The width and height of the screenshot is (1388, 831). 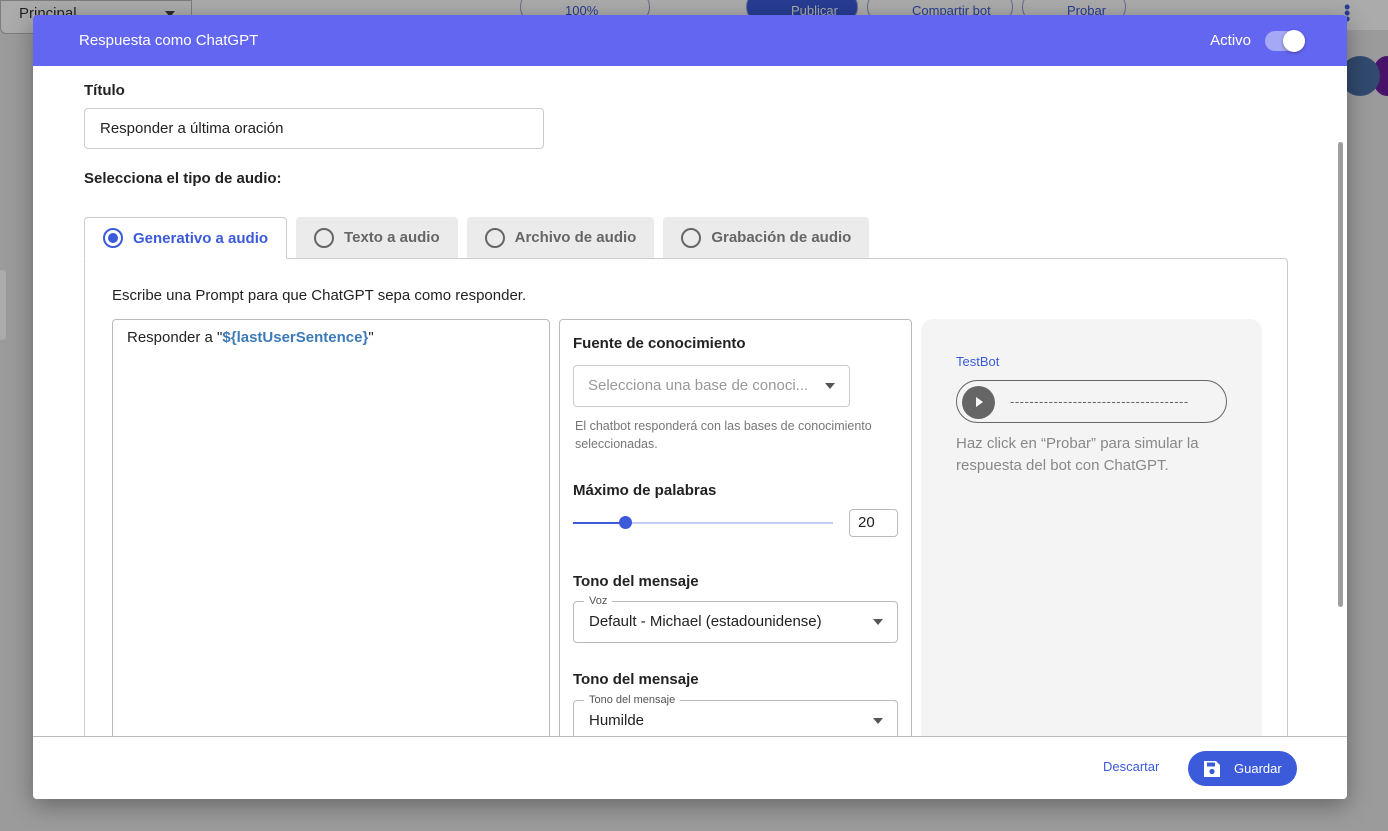 What do you see at coordinates (617, 720) in the screenshot?
I see `tone-value: Humilde` at bounding box center [617, 720].